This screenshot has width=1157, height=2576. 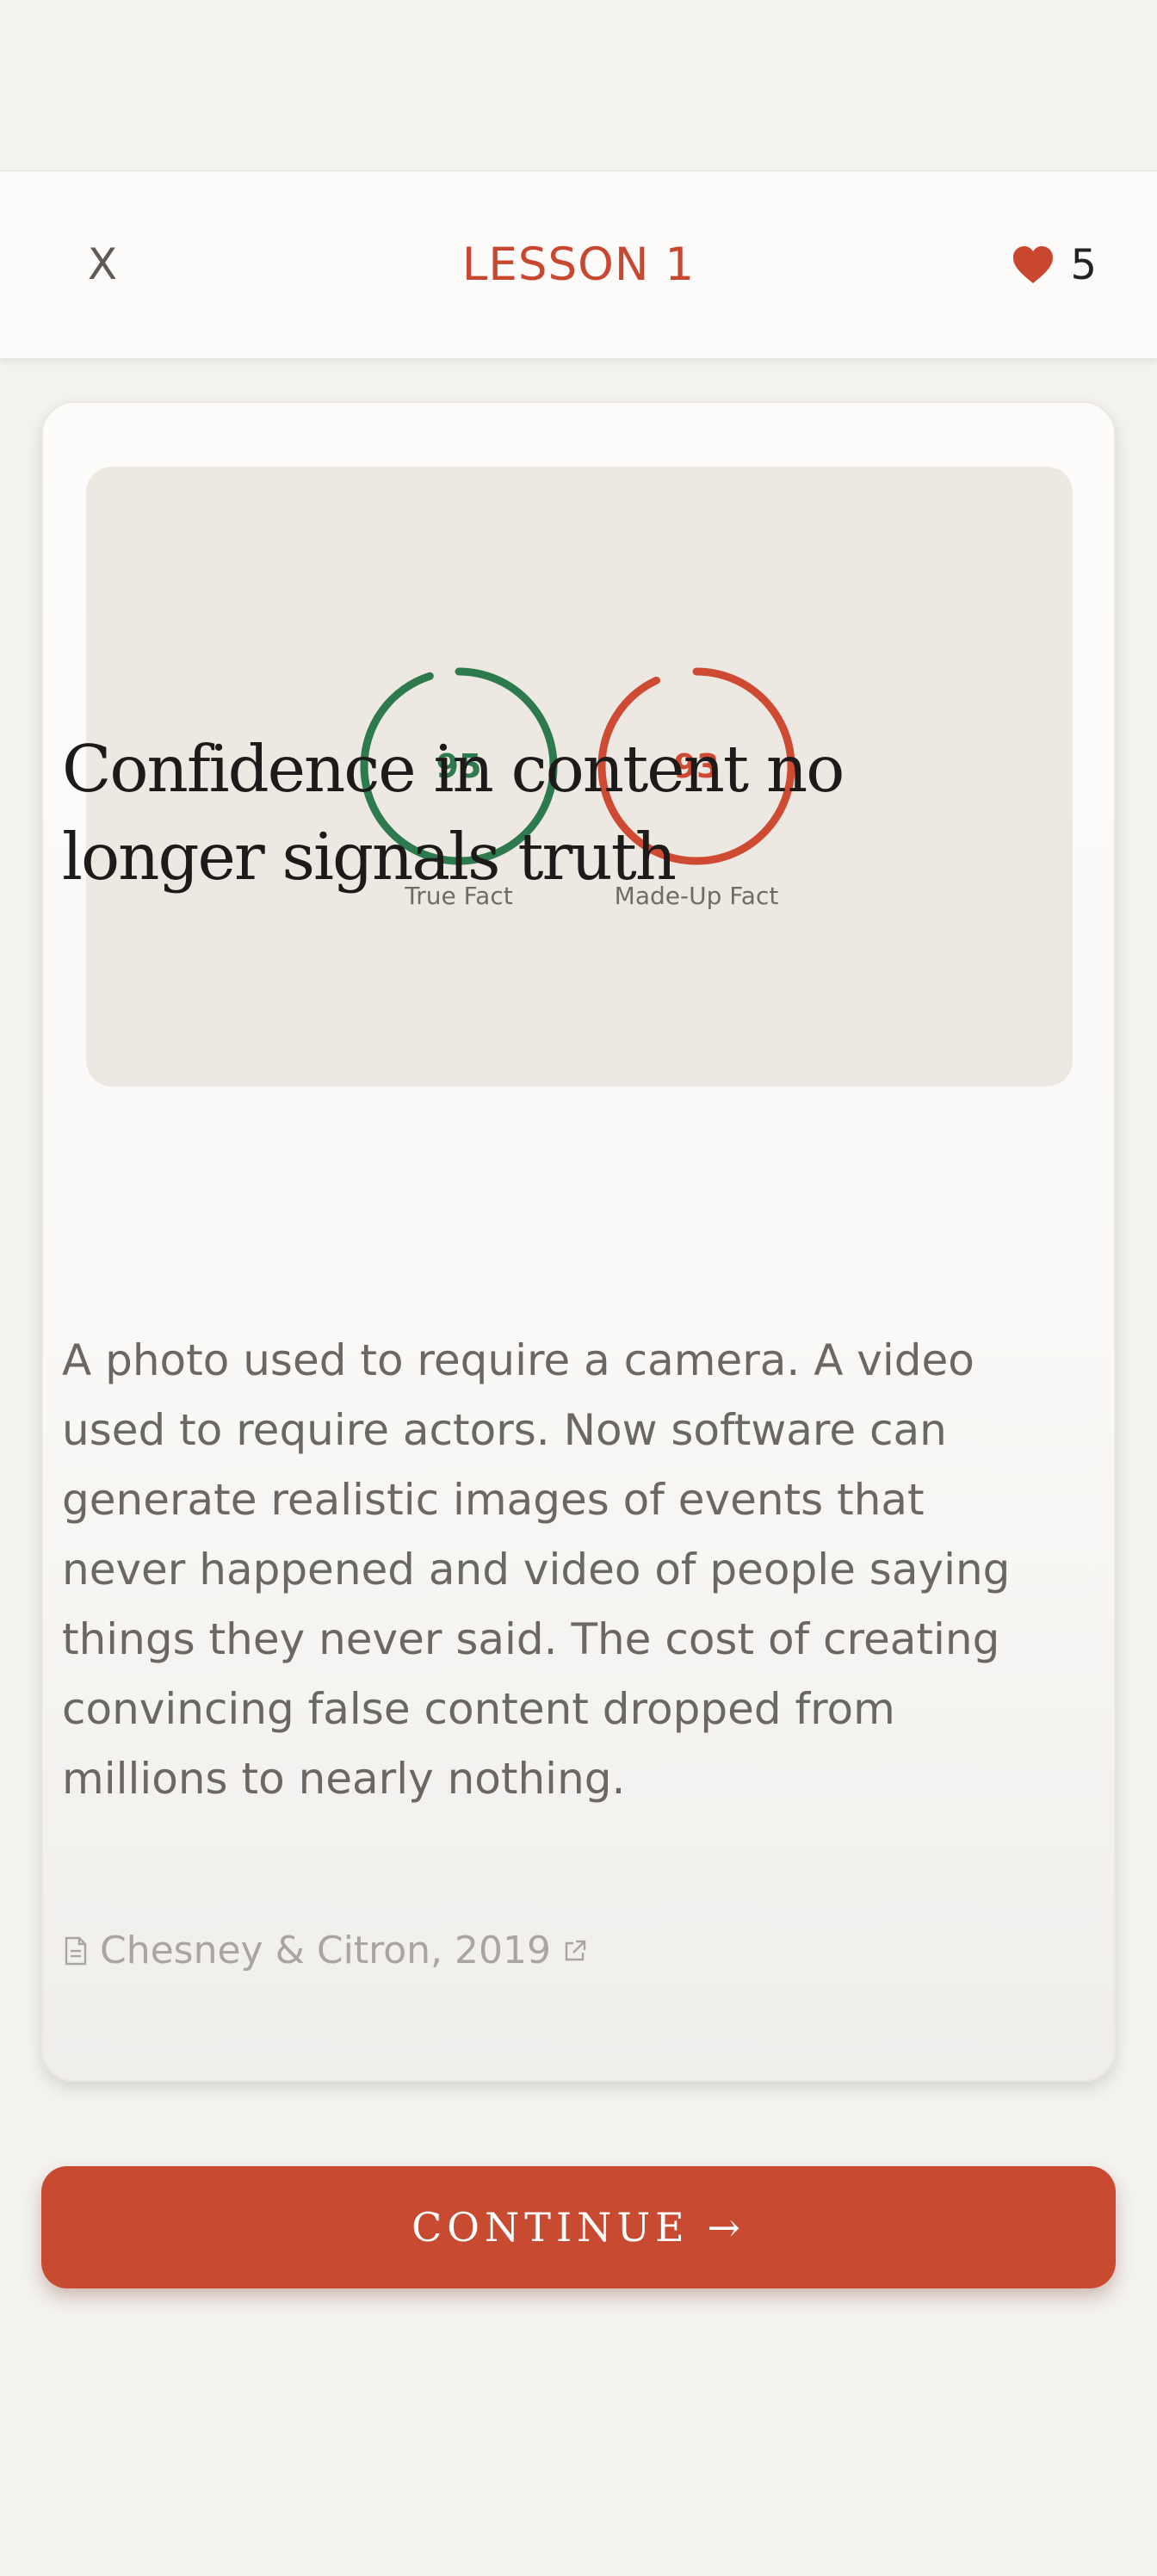 What do you see at coordinates (575, 1951) in the screenshot?
I see `external-link-icon` at bounding box center [575, 1951].